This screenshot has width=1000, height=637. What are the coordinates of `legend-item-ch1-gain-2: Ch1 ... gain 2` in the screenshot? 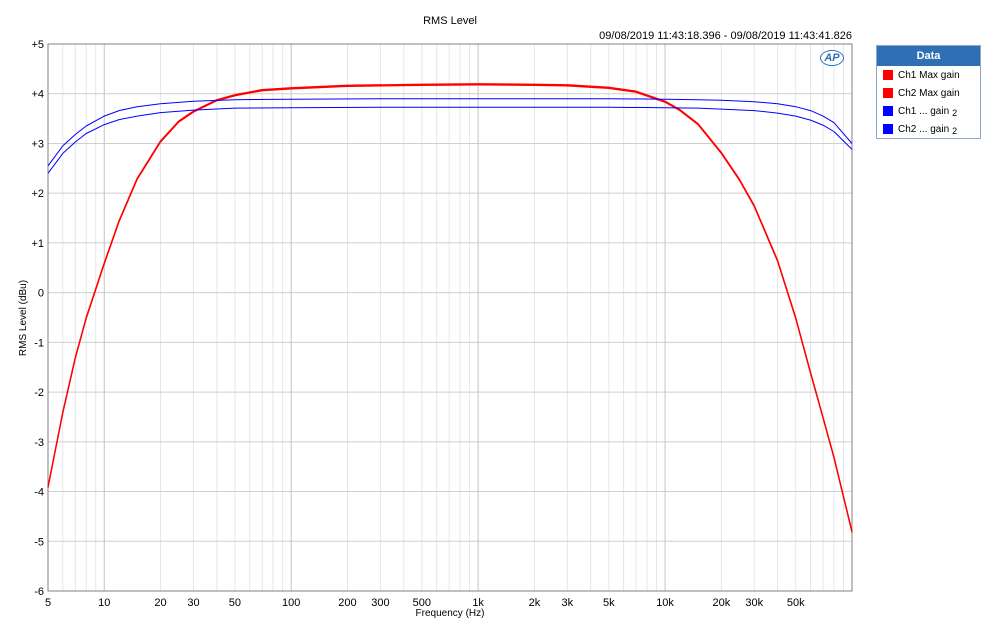 It's located at (928, 111).